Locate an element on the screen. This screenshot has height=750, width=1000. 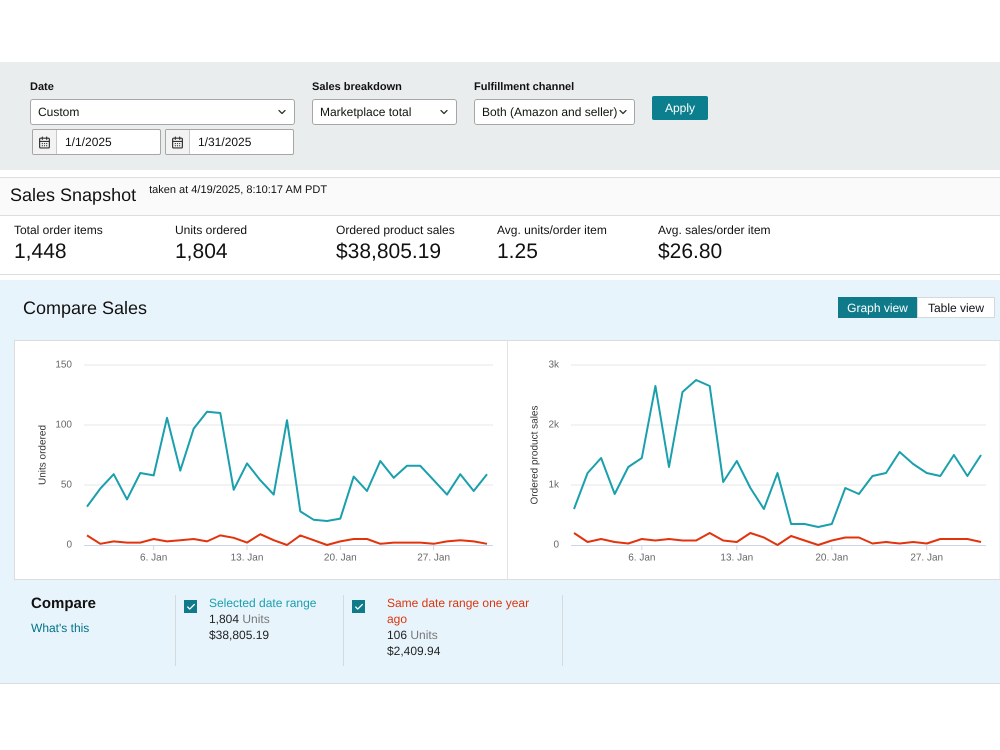
y-tick-label: 3k is located at coordinates (553, 365).